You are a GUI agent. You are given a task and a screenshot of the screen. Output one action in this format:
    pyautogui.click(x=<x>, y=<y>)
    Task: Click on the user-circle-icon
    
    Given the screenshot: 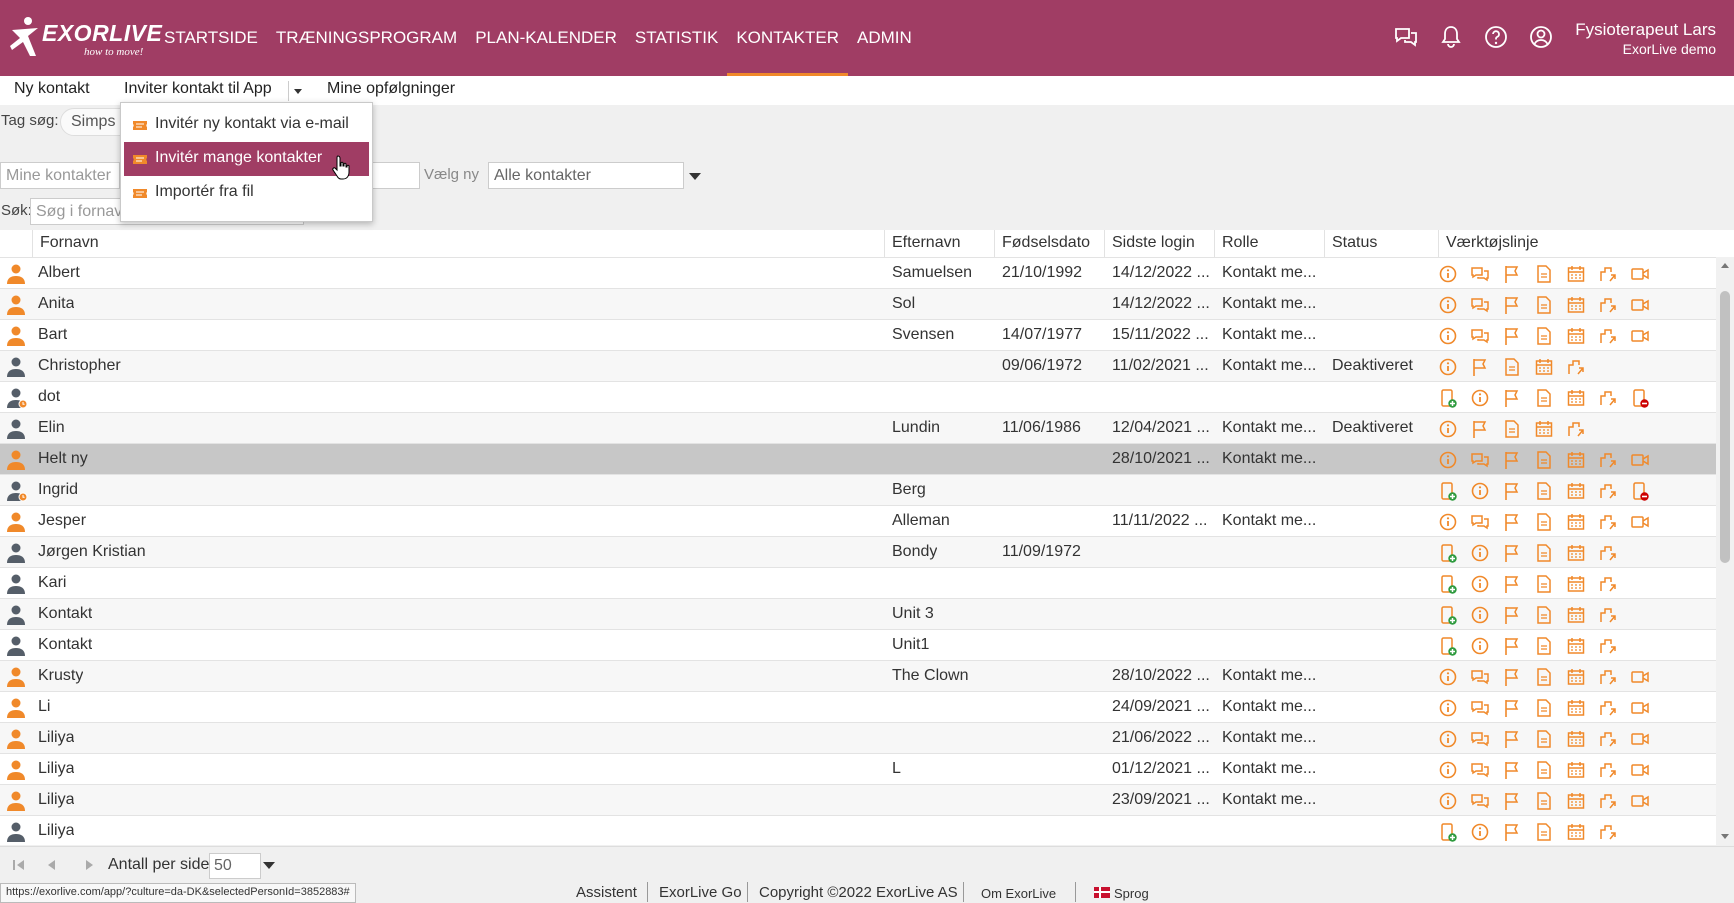 What is the action you would take?
    pyautogui.click(x=1541, y=37)
    